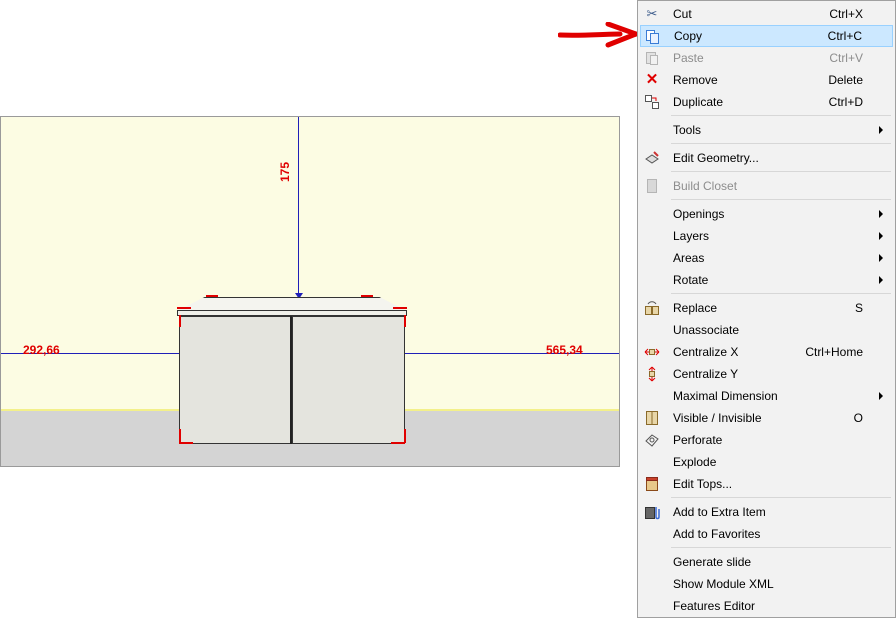 The height and width of the screenshot is (618, 896). What do you see at coordinates (766, 440) in the screenshot?
I see `menu-item-perforate: Perforate` at bounding box center [766, 440].